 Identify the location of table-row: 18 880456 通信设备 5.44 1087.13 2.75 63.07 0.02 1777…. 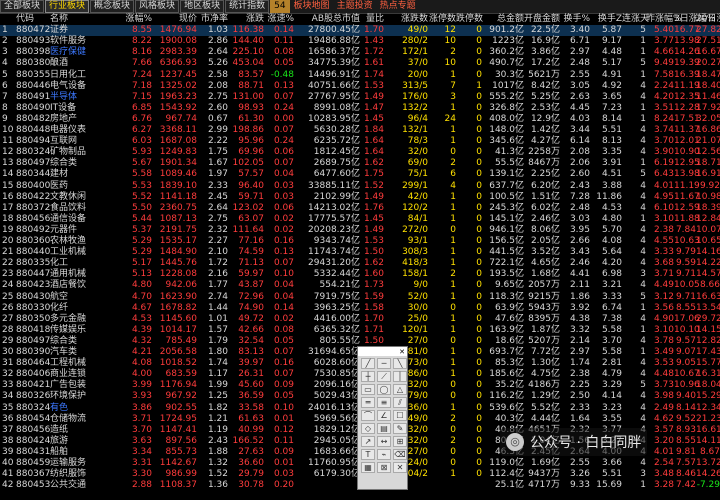
(360, 219).